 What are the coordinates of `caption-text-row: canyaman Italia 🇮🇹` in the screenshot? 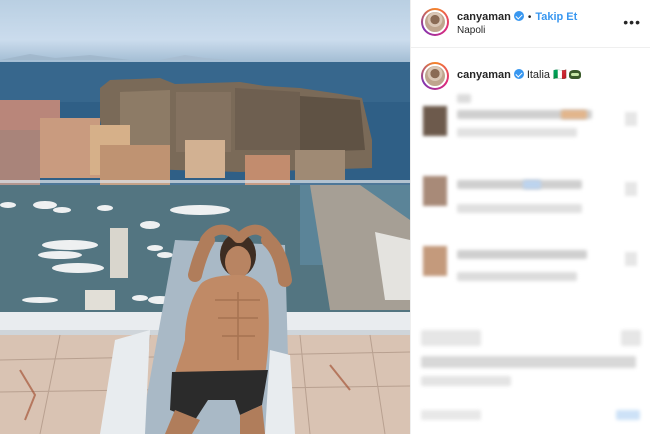 It's located at (519, 74).